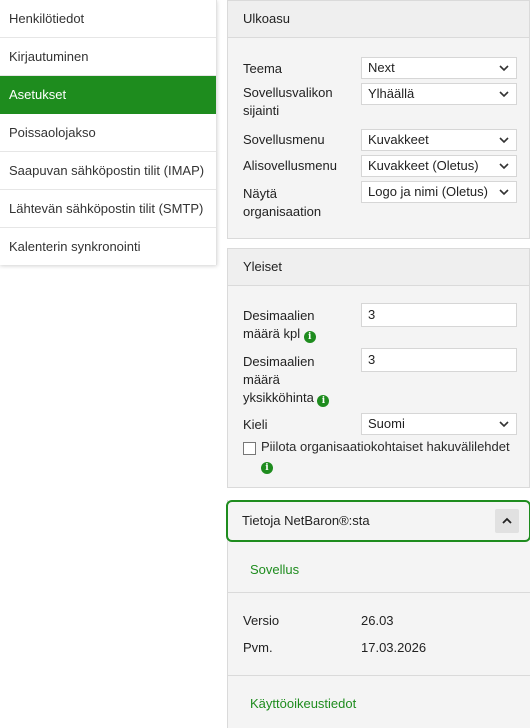  What do you see at coordinates (439, 94) in the screenshot?
I see `appmenu-position-select: Ylhäällä` at bounding box center [439, 94].